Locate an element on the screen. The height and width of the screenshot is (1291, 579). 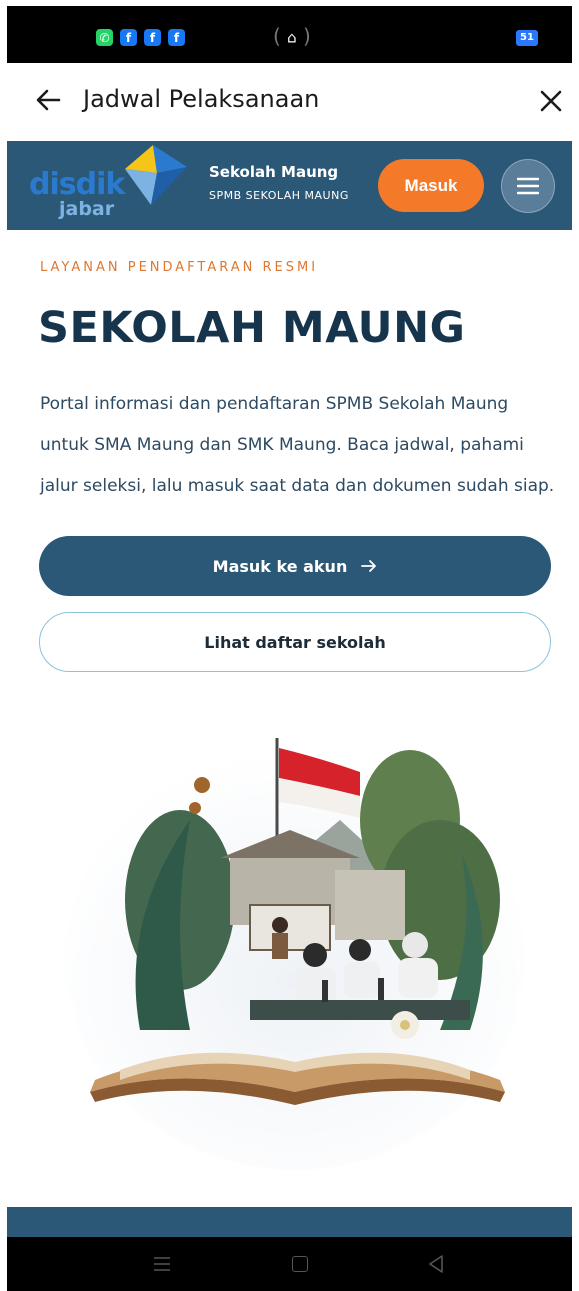
close-icon is located at coordinates (551, 101).